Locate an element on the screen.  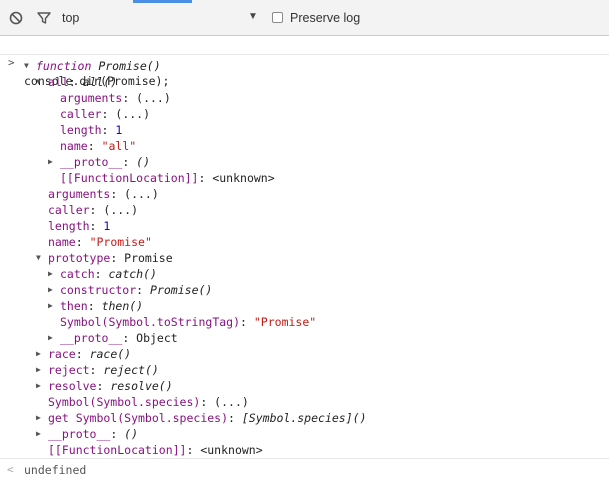
tree-node: ▶ race: race() is located at coordinates (322, 354).